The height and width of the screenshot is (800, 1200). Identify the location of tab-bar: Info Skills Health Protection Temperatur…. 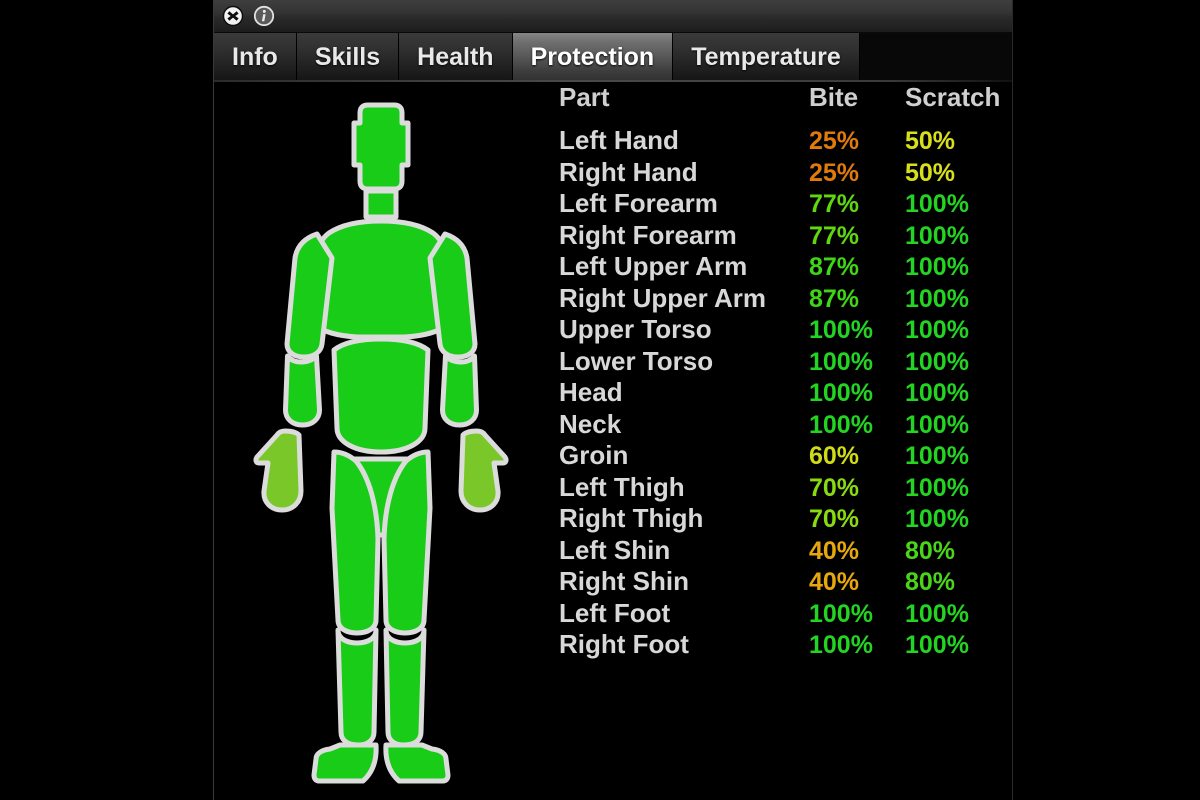
(613, 57).